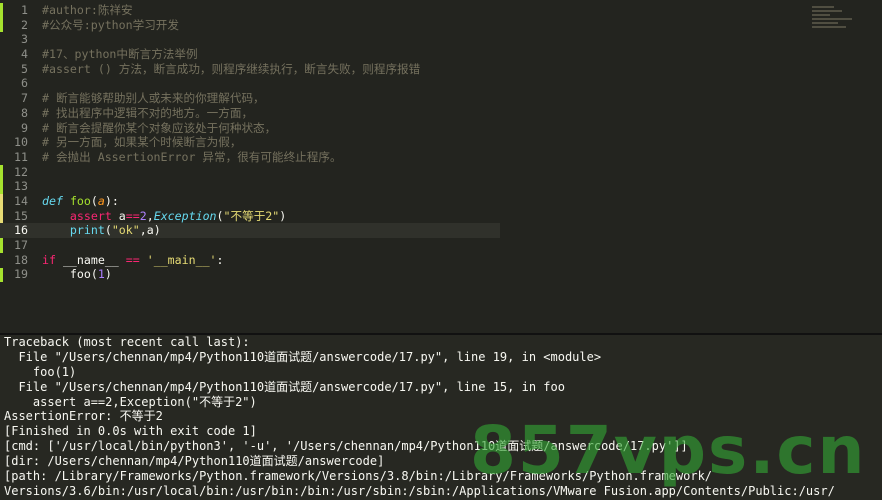 The width and height of the screenshot is (882, 500). What do you see at coordinates (24, 24) in the screenshot?
I see `line-number: 2` at bounding box center [24, 24].